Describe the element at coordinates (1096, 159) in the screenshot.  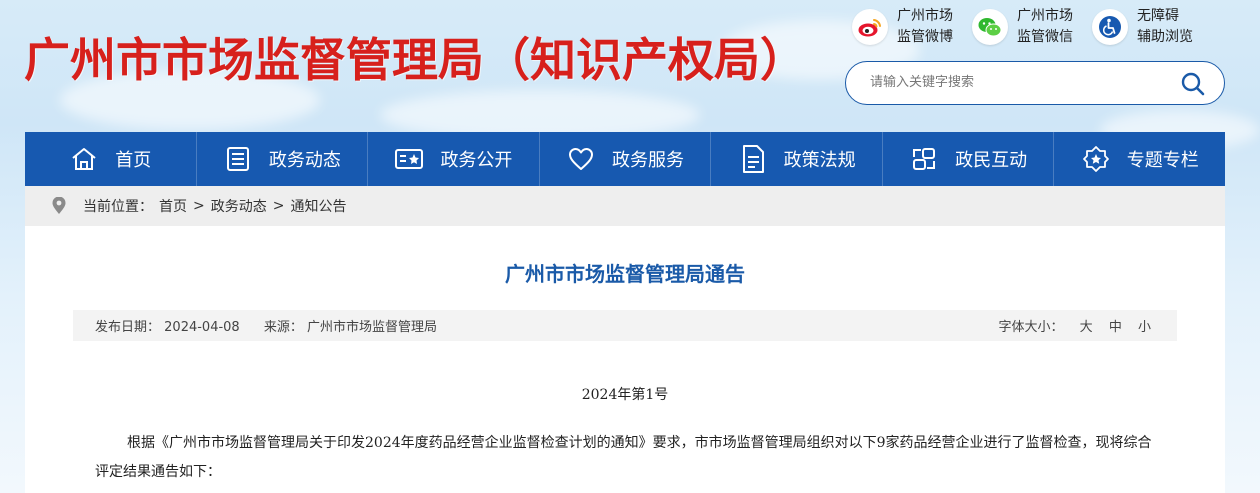
I see `star-badge-icon` at that location.